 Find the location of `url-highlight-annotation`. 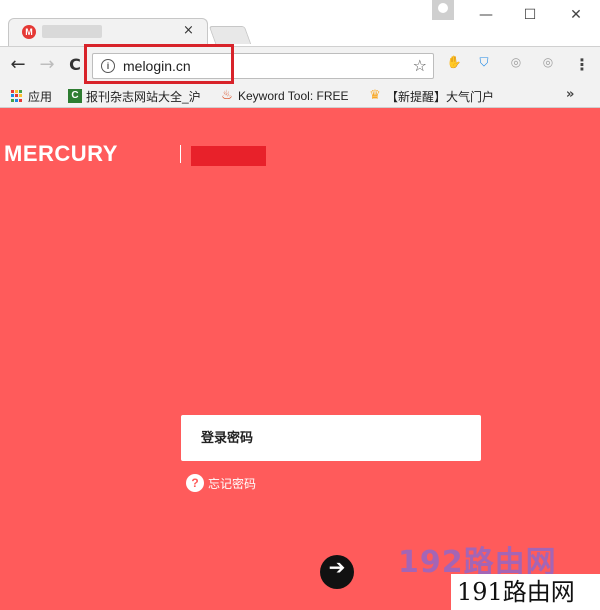

url-highlight-annotation is located at coordinates (159, 64).